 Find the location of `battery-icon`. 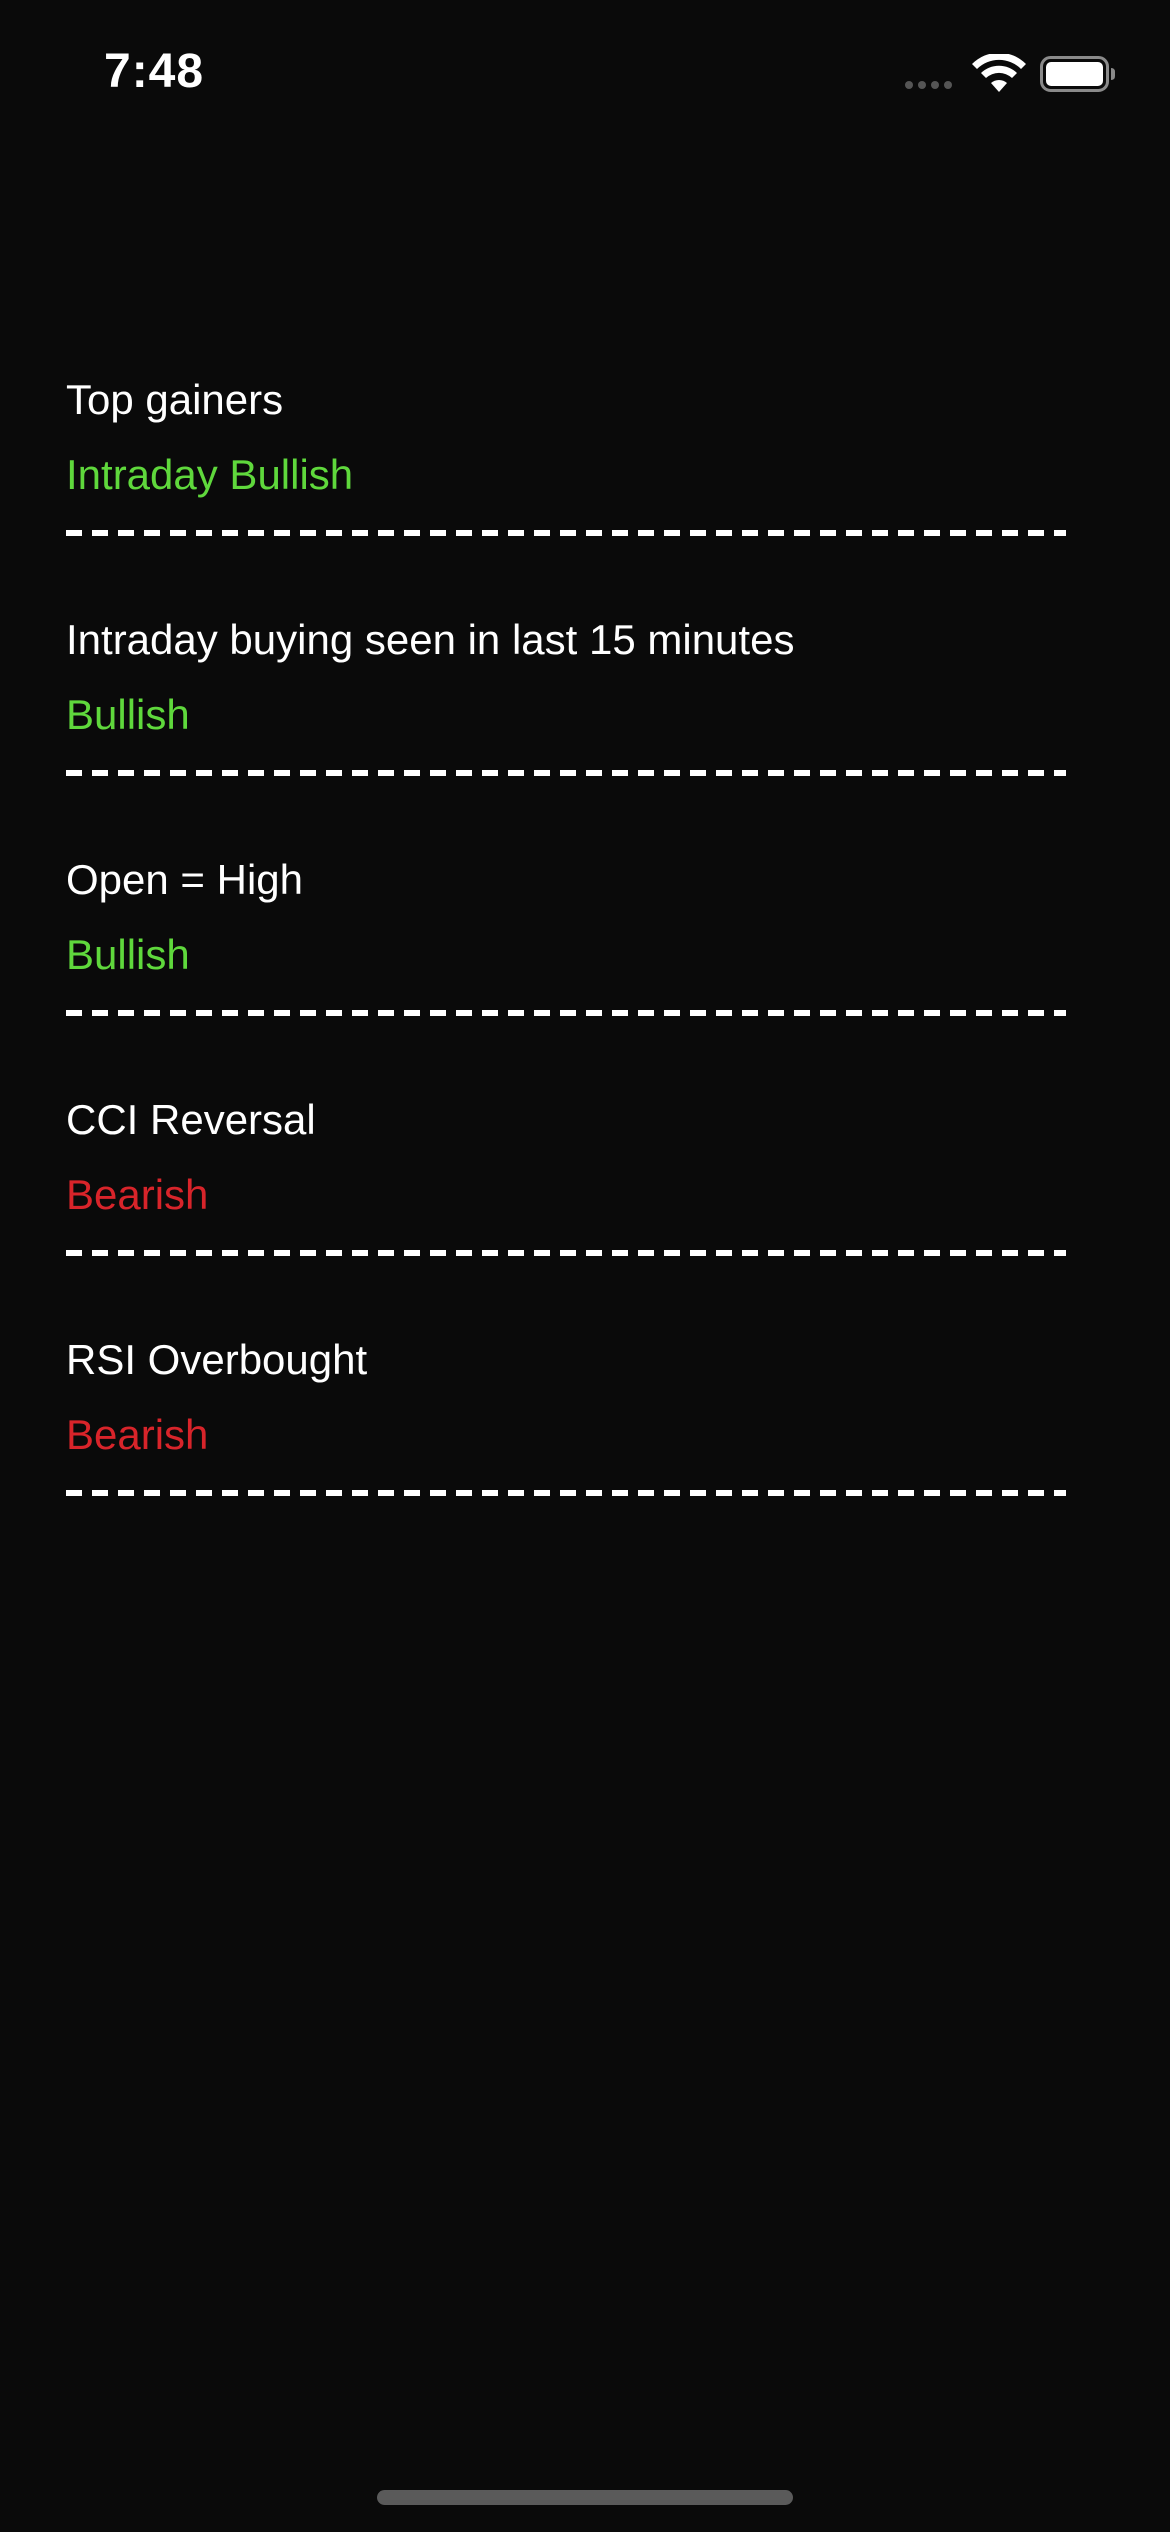

battery-icon is located at coordinates (1077, 74).